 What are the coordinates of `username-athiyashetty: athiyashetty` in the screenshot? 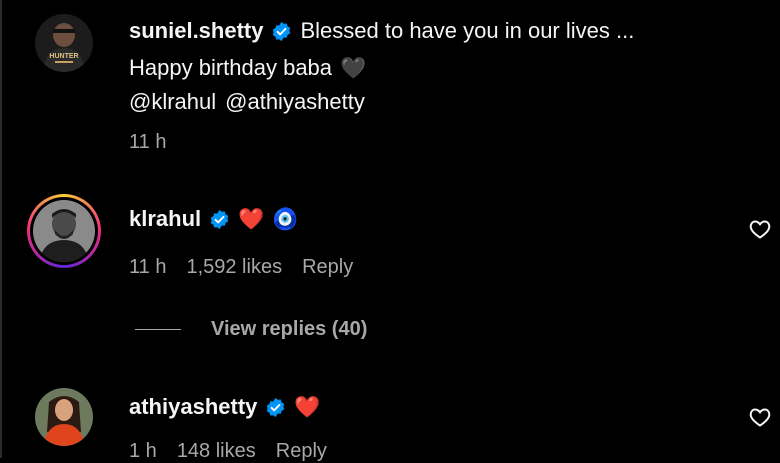 It's located at (193, 407).